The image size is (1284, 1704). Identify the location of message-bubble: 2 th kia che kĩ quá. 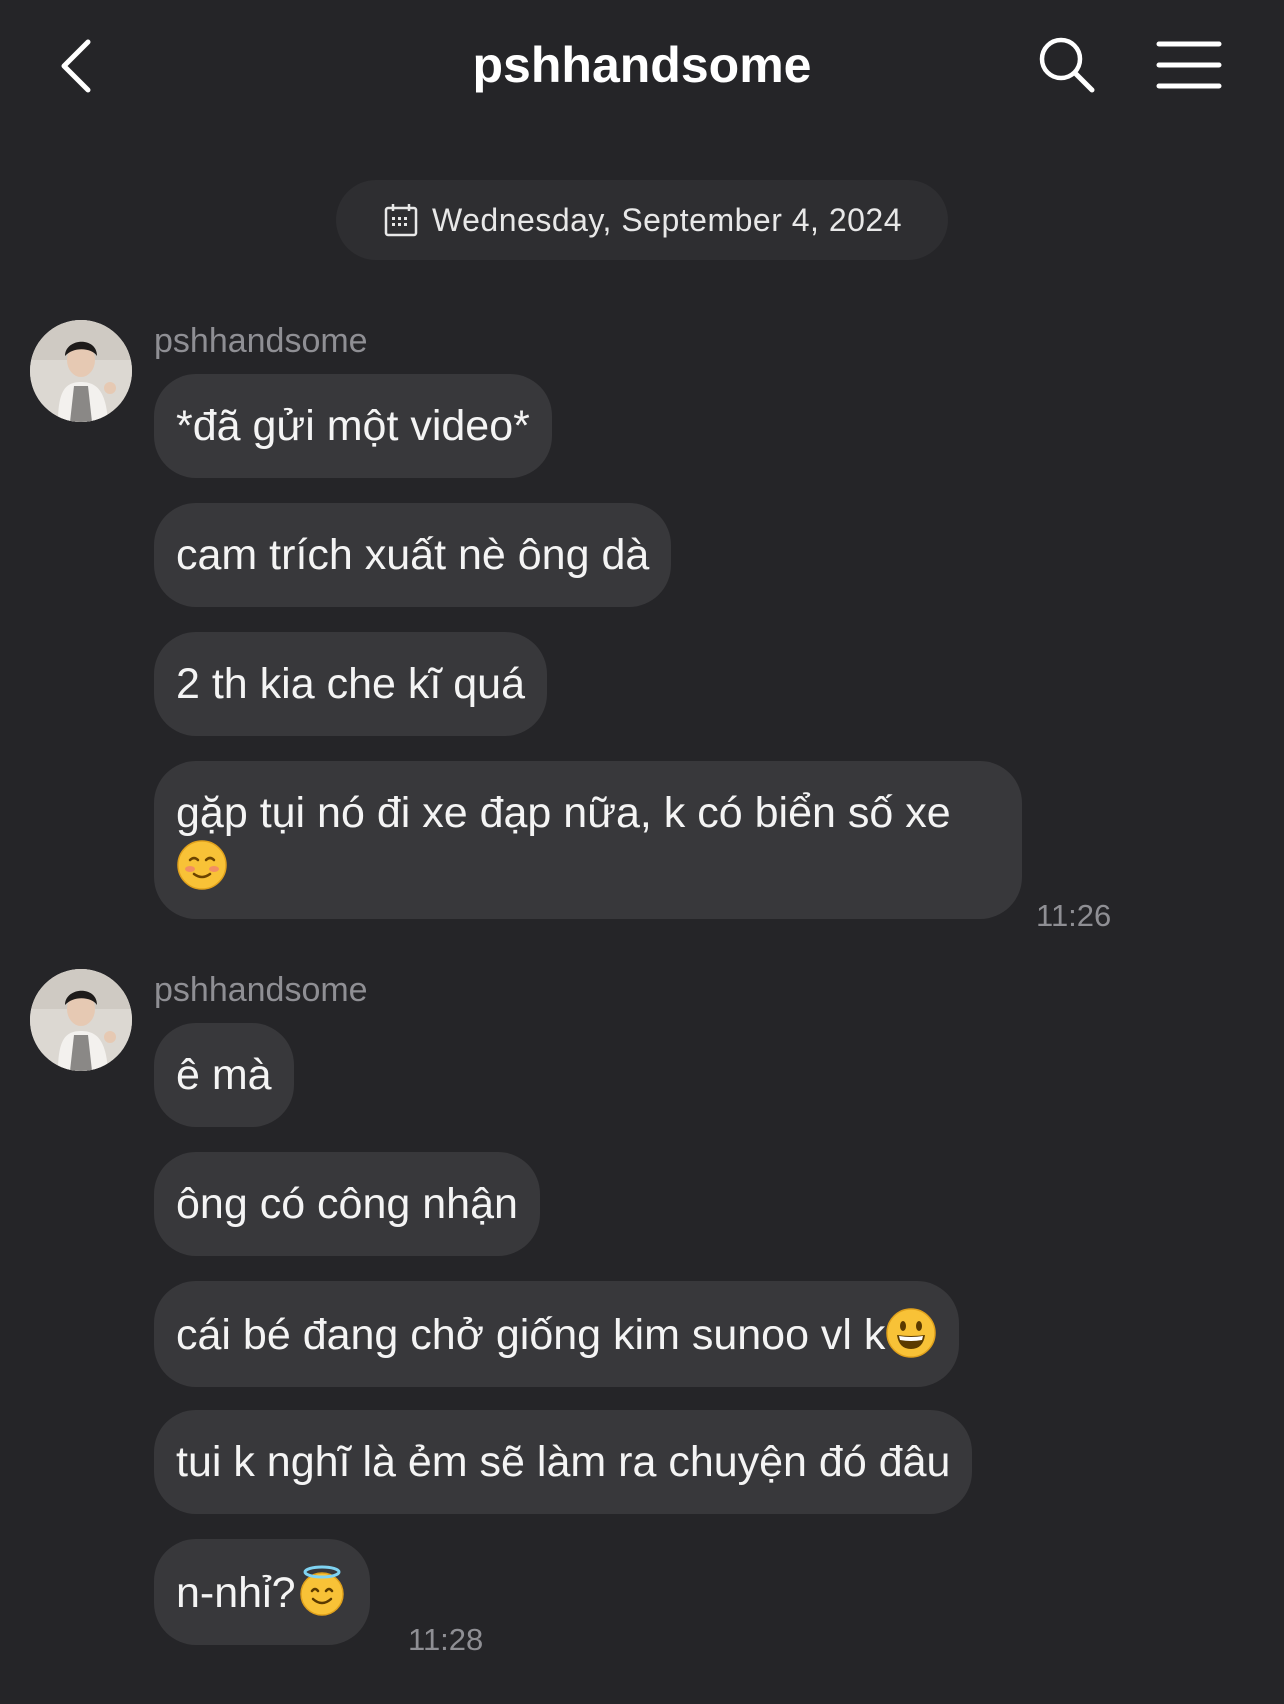
(350, 684).